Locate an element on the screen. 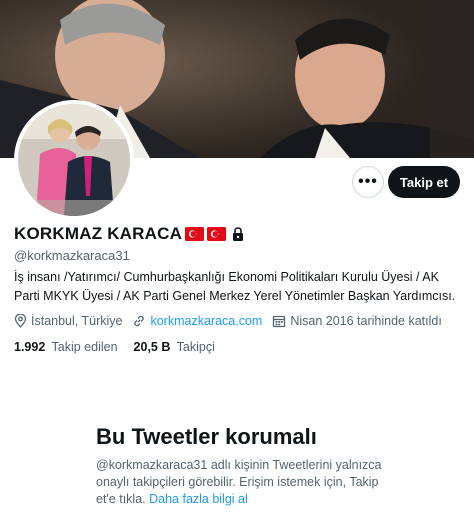  website-item: korkmazkaraca.com is located at coordinates (197, 321).